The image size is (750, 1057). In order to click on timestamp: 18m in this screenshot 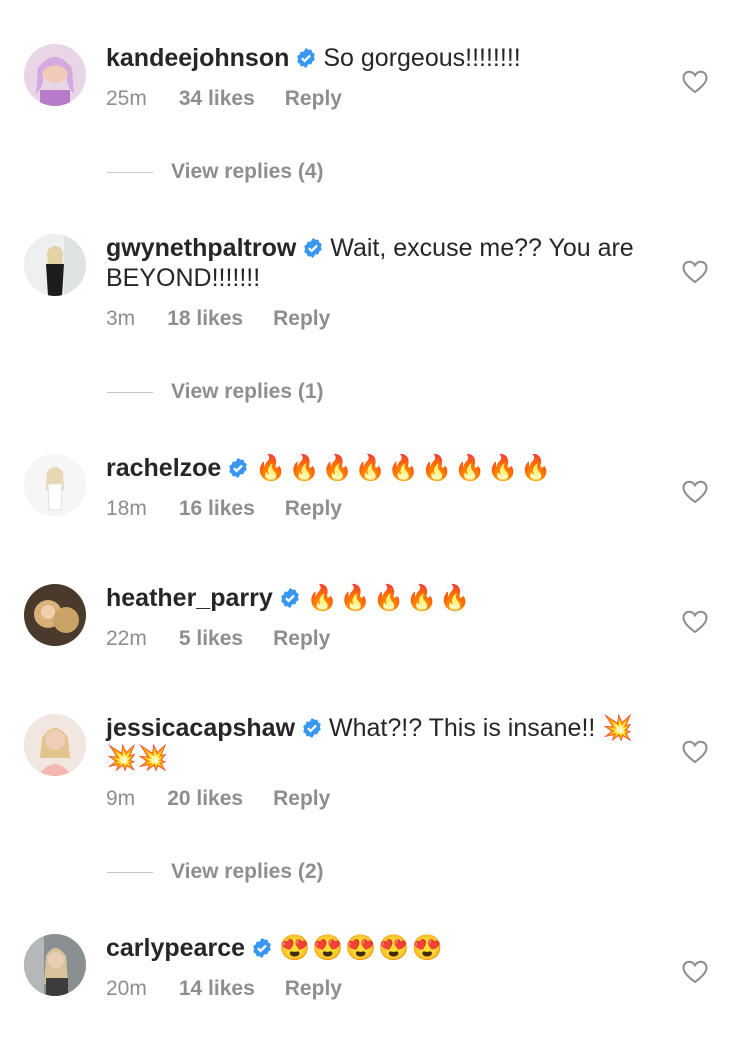, I will do `click(126, 508)`.